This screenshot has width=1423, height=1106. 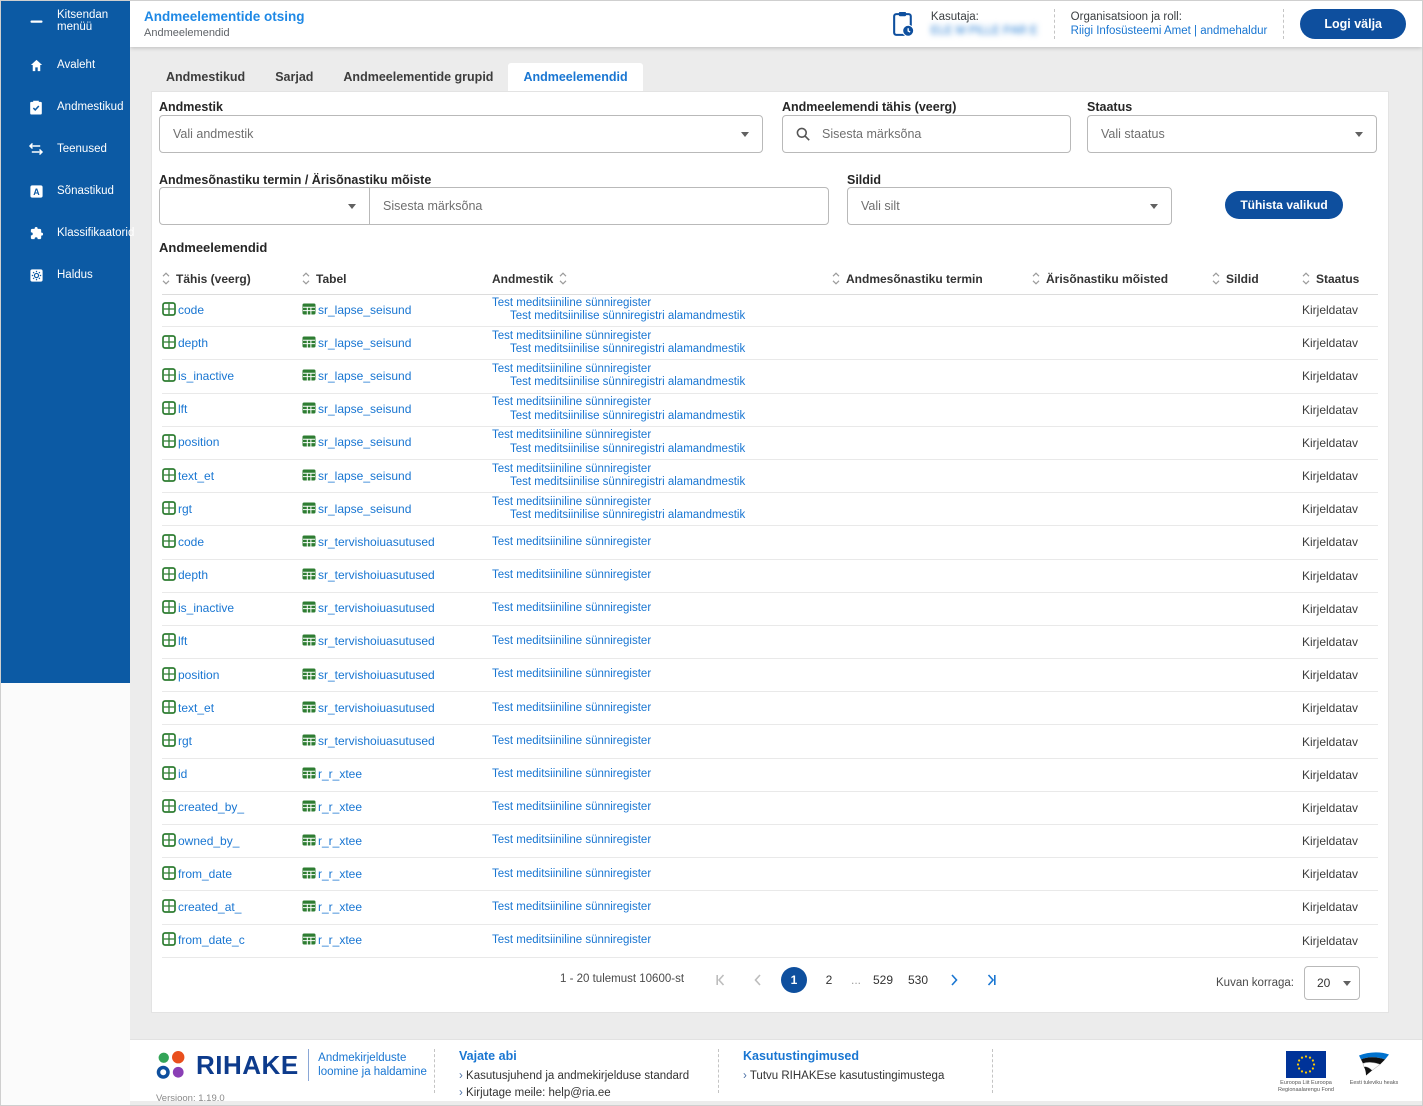 What do you see at coordinates (1232, 134) in the screenshot?
I see `staatus-select: Vali staatus` at bounding box center [1232, 134].